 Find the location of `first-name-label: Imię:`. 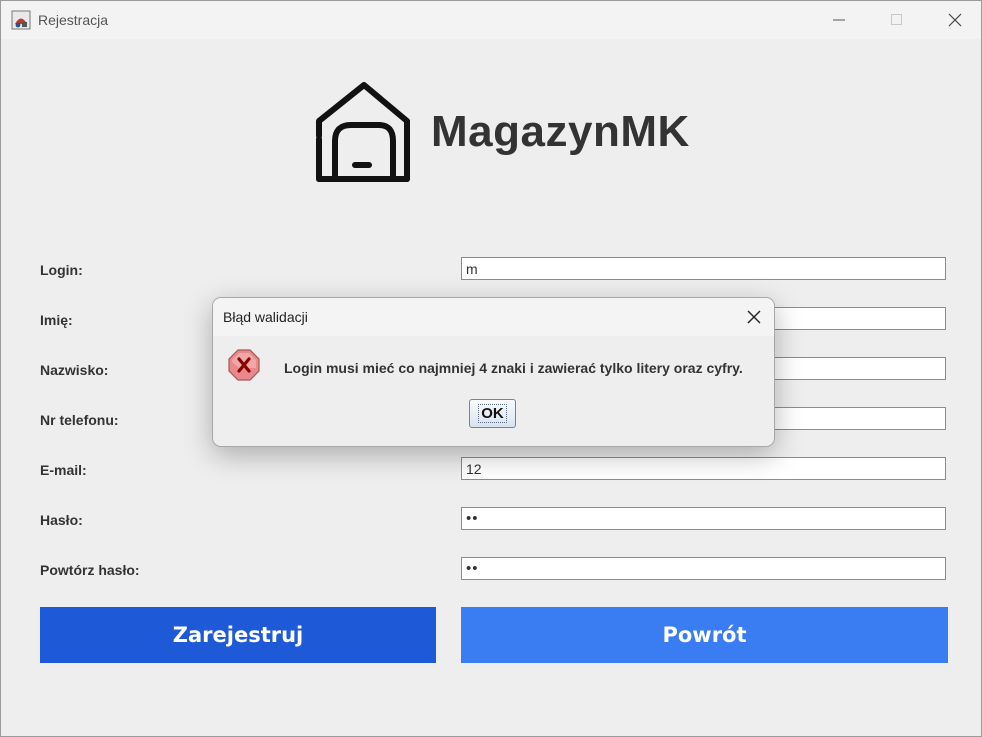

first-name-label: Imię: is located at coordinates (56, 320).